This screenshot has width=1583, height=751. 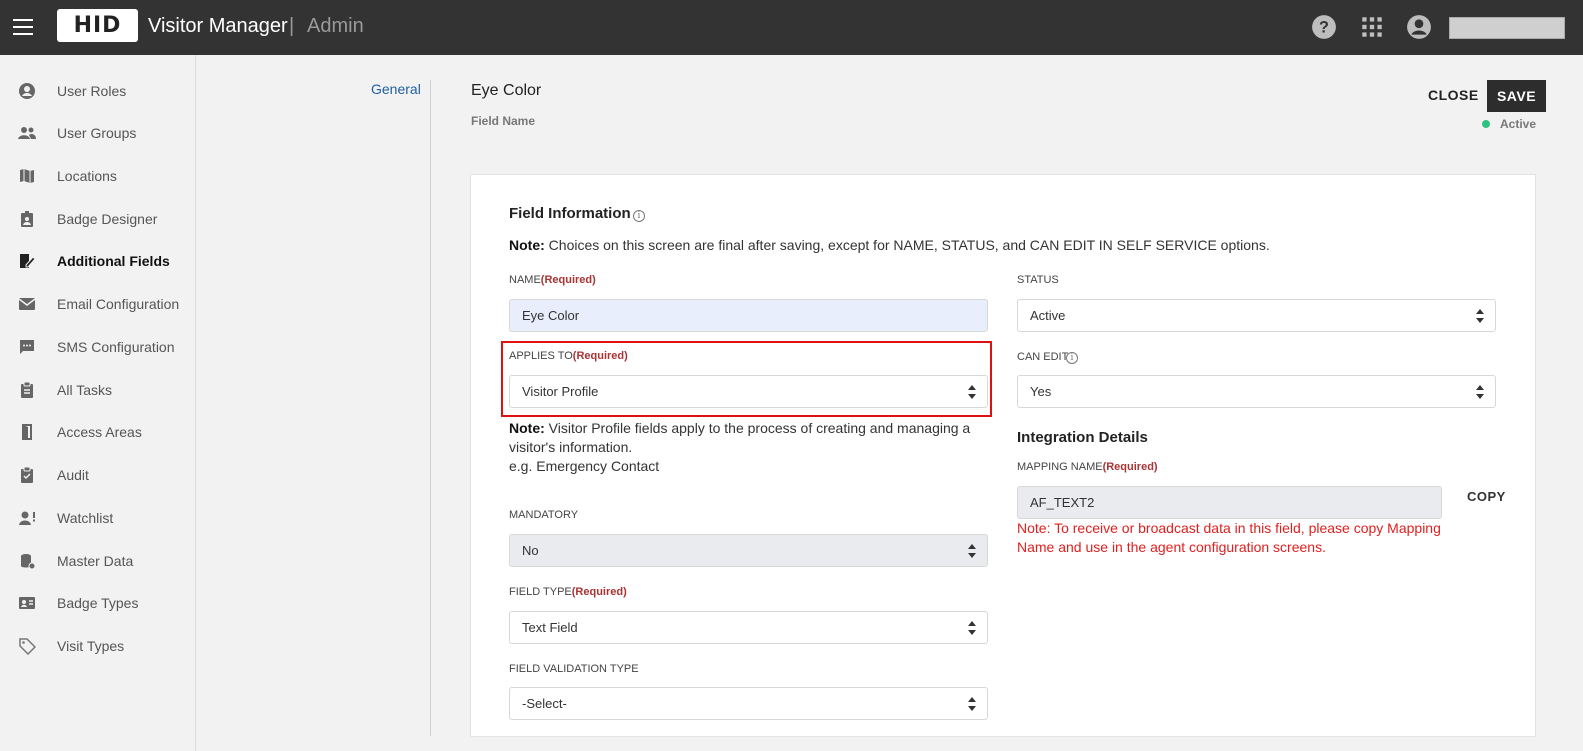 I want to click on page-title: Eye Color, so click(x=506, y=90).